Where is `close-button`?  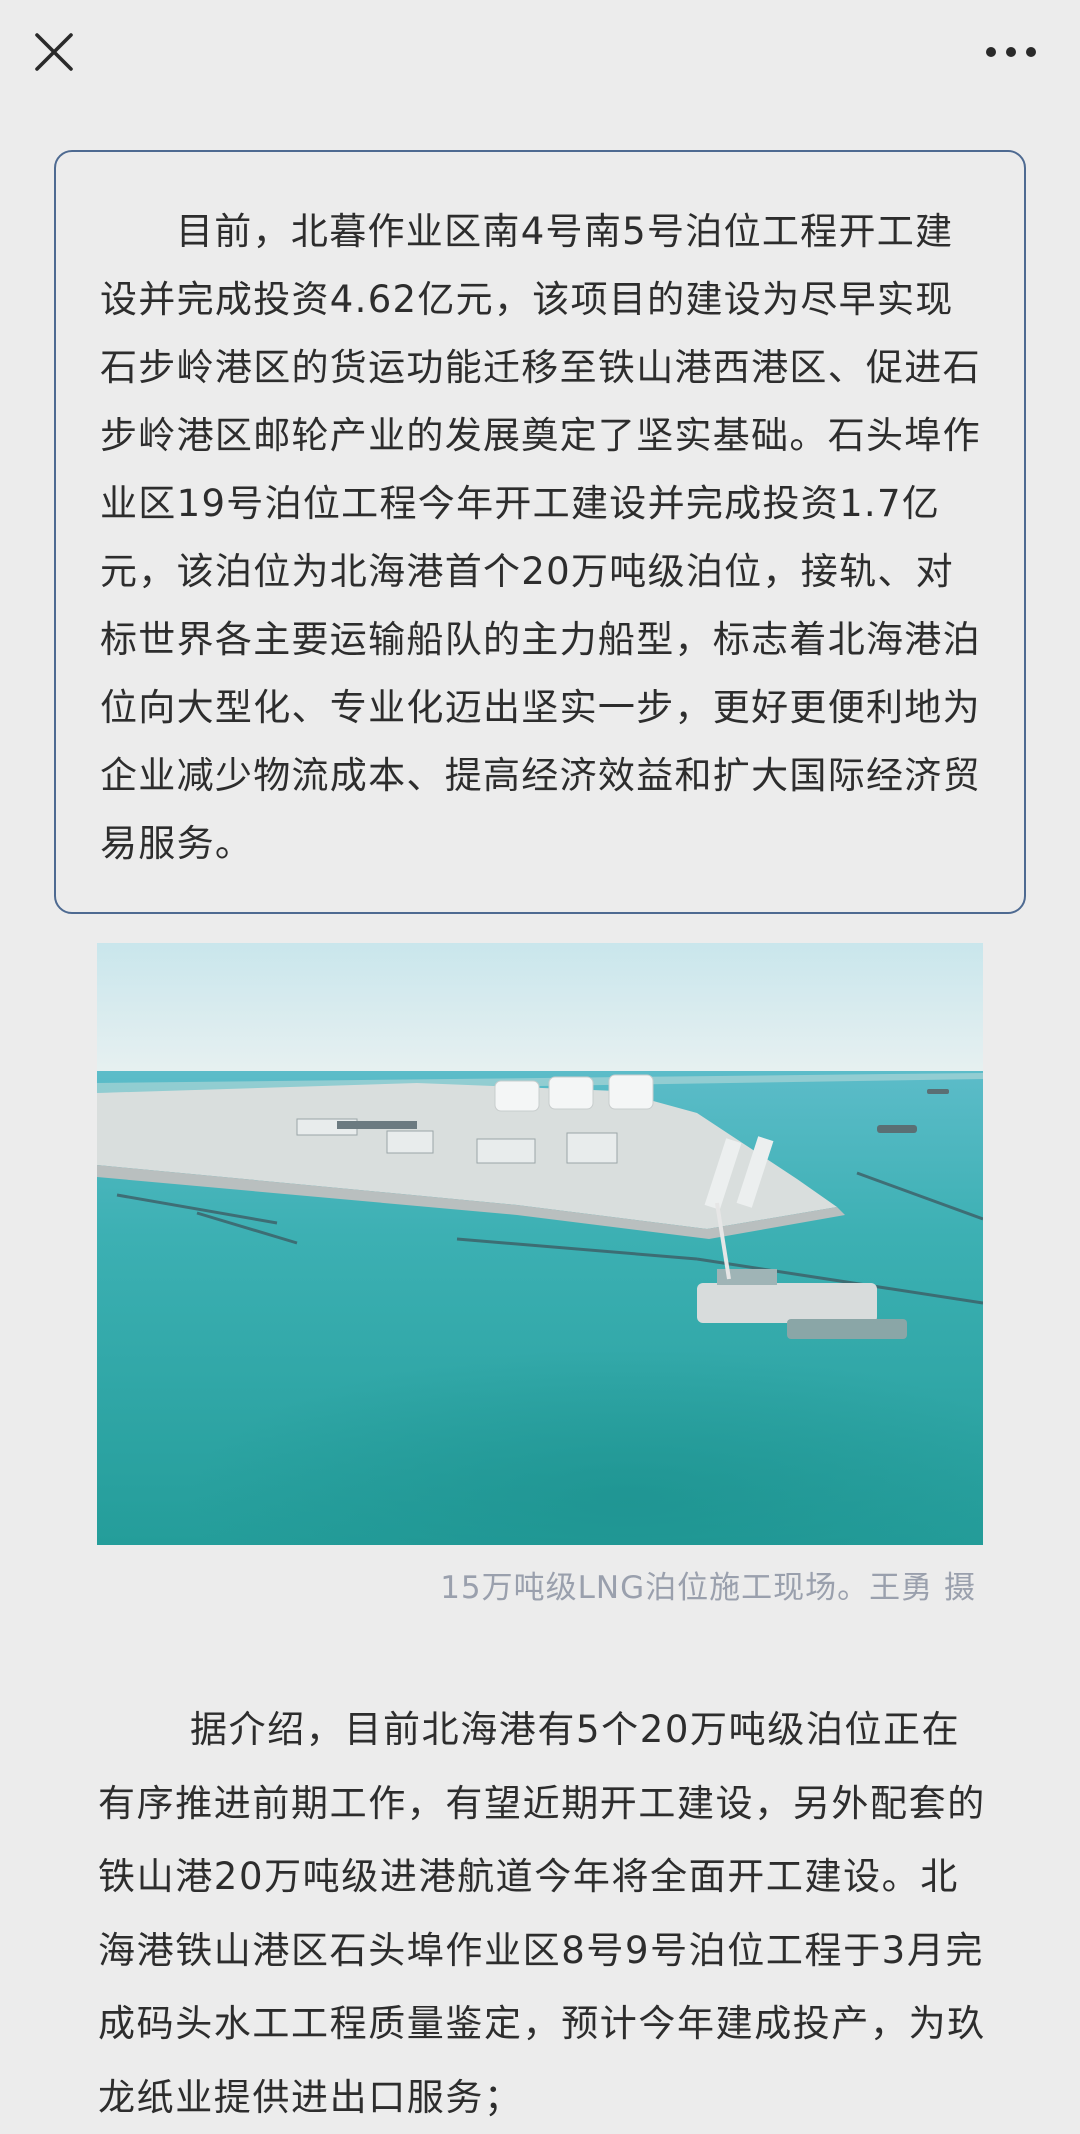 close-button is located at coordinates (54, 52).